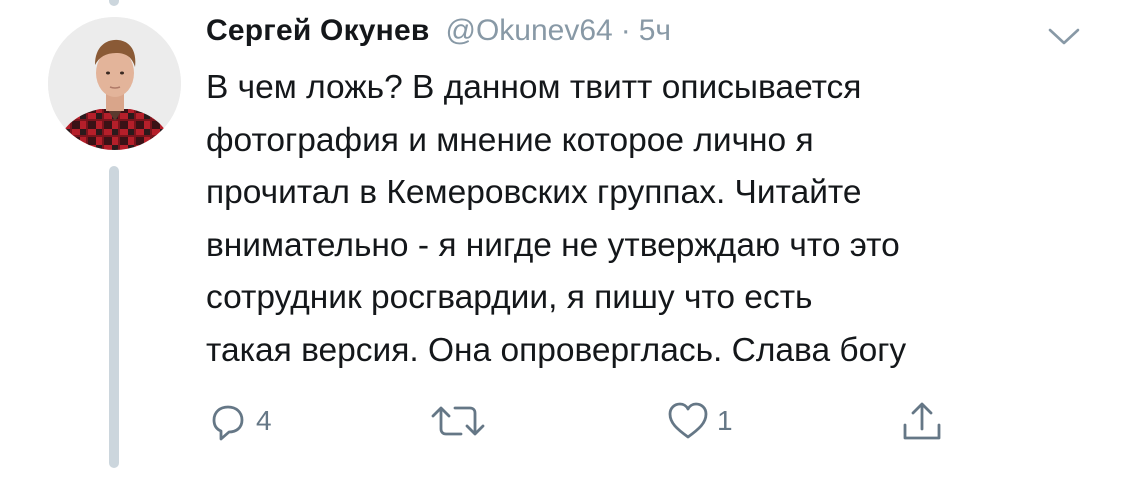  I want to click on retweet-button, so click(461, 421).